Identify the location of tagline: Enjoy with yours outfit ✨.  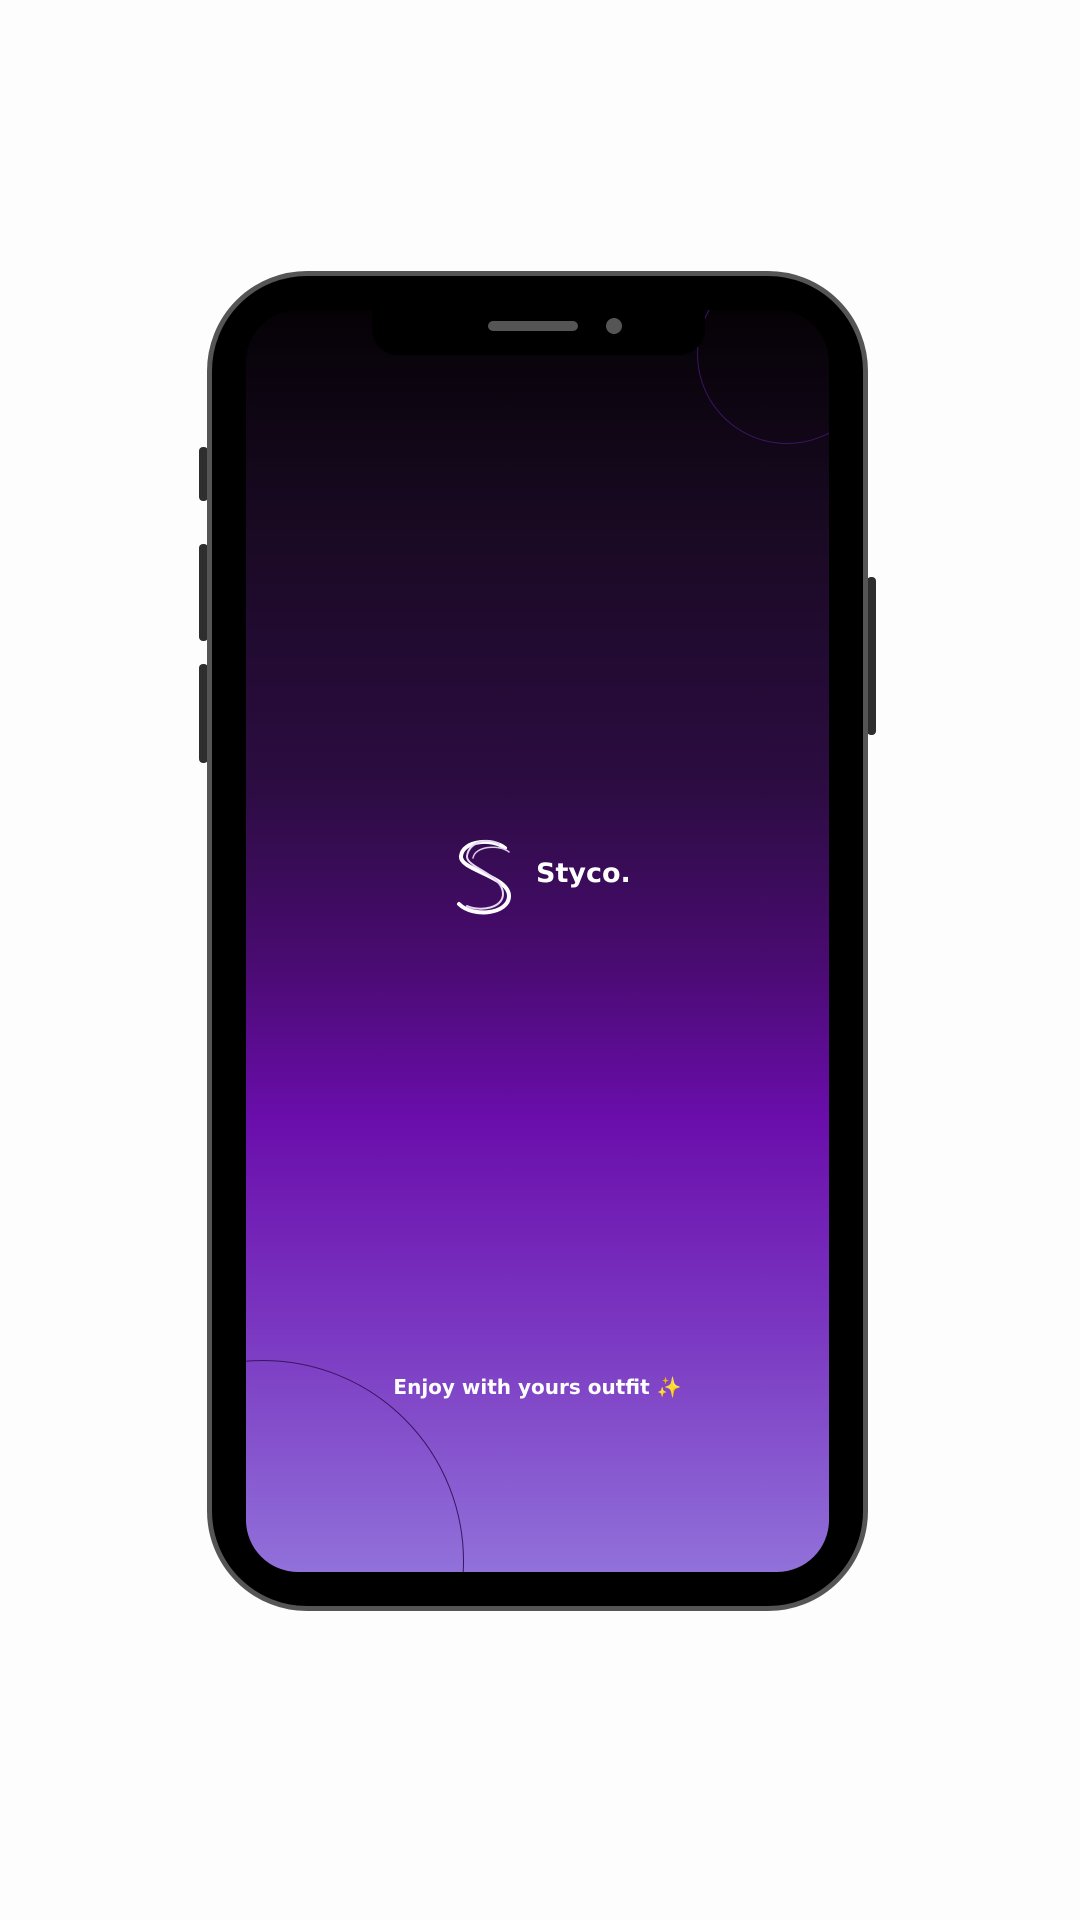
(537, 1387).